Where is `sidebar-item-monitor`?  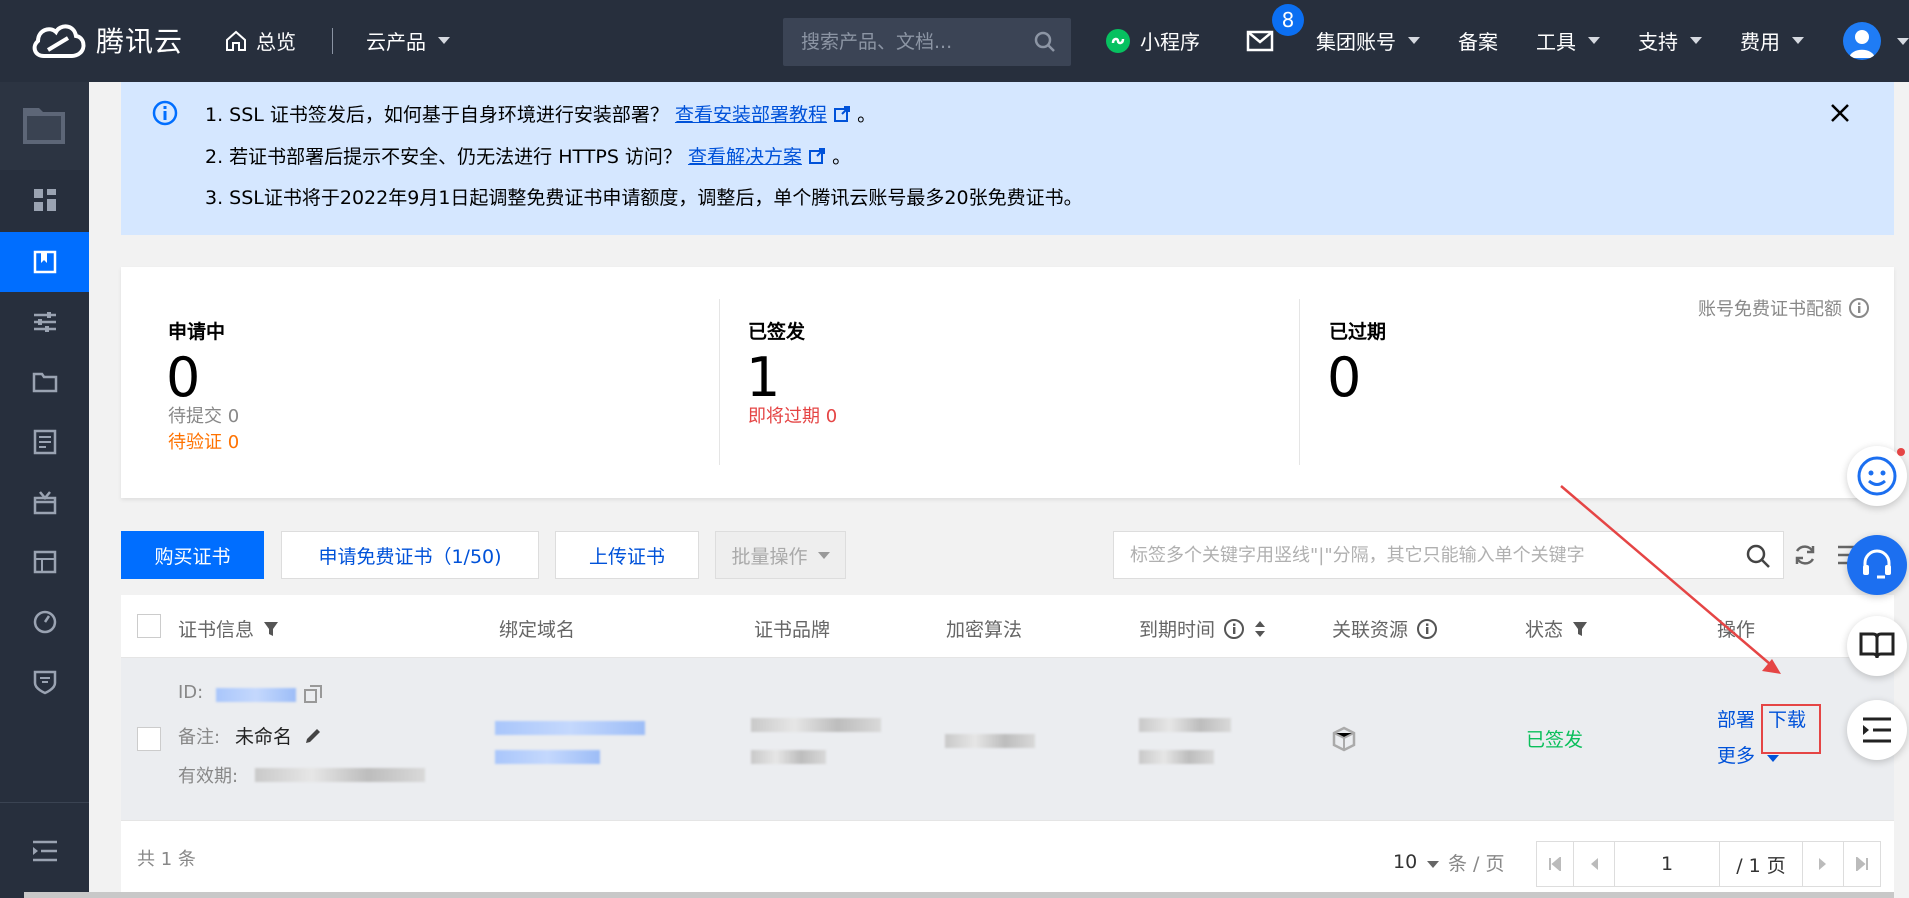
sidebar-item-monitor is located at coordinates (44, 622).